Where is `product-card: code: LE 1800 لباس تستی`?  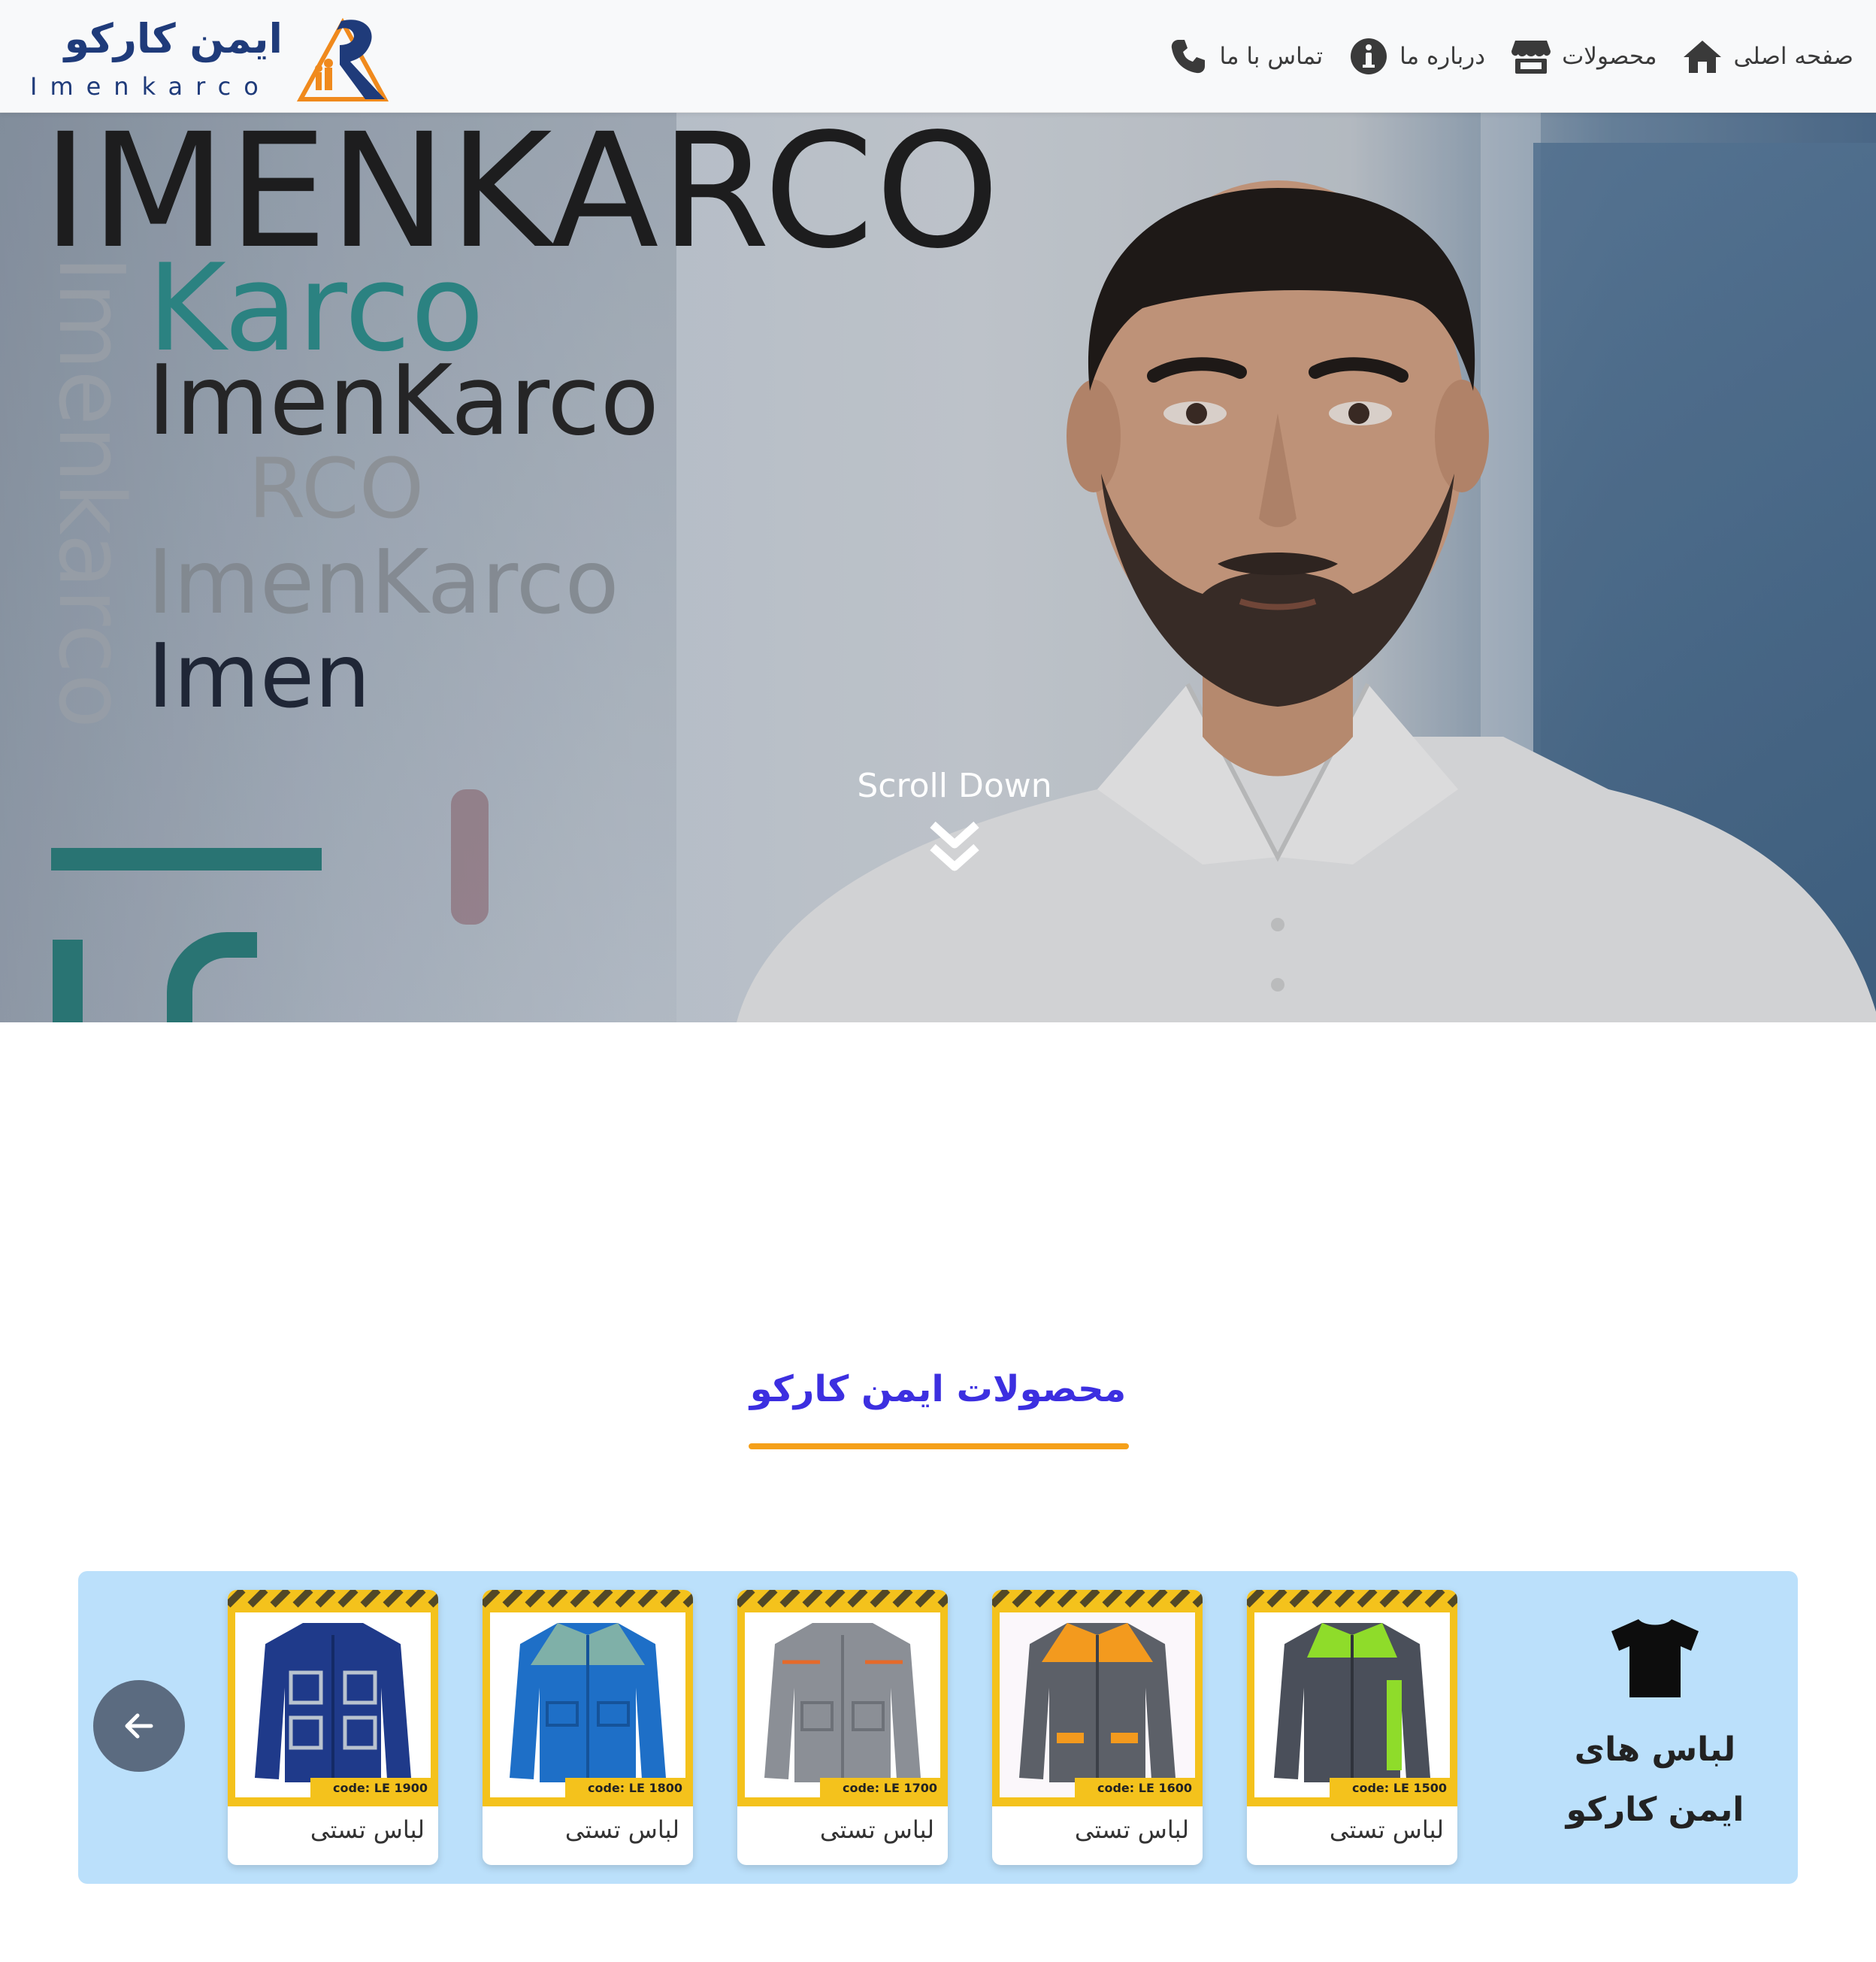 product-card: code: LE 1800 لباس تستی is located at coordinates (588, 1727).